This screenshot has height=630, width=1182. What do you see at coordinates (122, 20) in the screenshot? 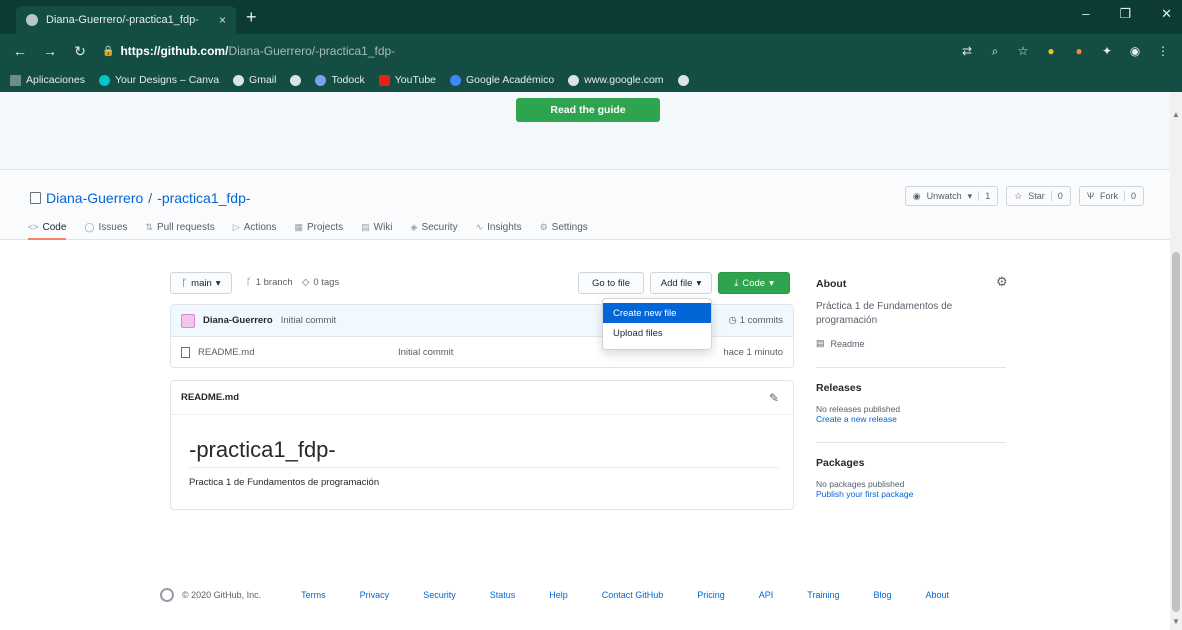
I see `tab-title: Diana-Guerrero/-practica1_fdp-` at bounding box center [122, 20].